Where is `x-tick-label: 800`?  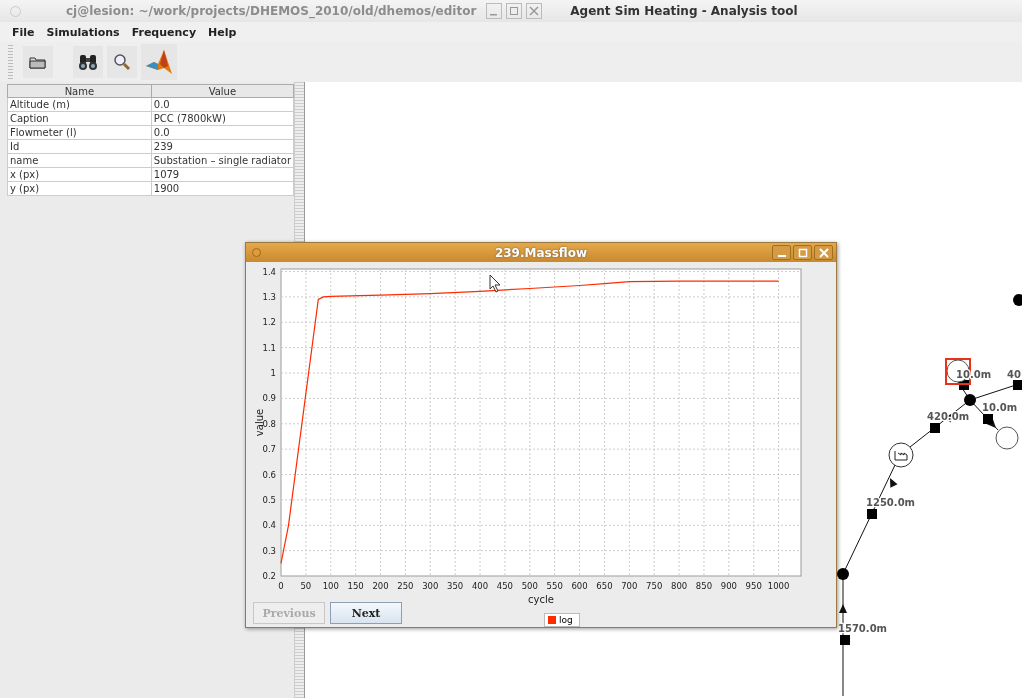
x-tick-label: 800 is located at coordinates (679, 586).